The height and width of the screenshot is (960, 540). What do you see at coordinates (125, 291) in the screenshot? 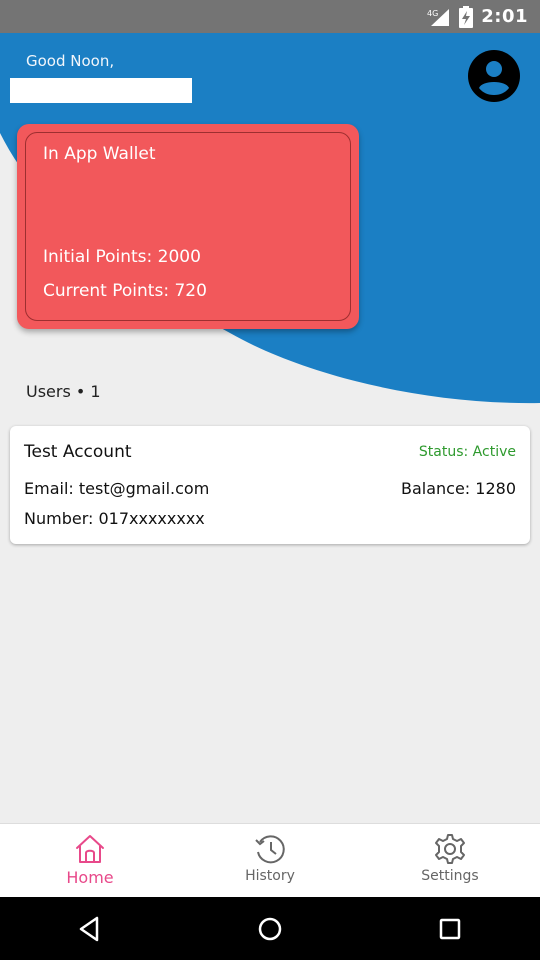
I see `wallet-current-points: Current Points: 720` at bounding box center [125, 291].